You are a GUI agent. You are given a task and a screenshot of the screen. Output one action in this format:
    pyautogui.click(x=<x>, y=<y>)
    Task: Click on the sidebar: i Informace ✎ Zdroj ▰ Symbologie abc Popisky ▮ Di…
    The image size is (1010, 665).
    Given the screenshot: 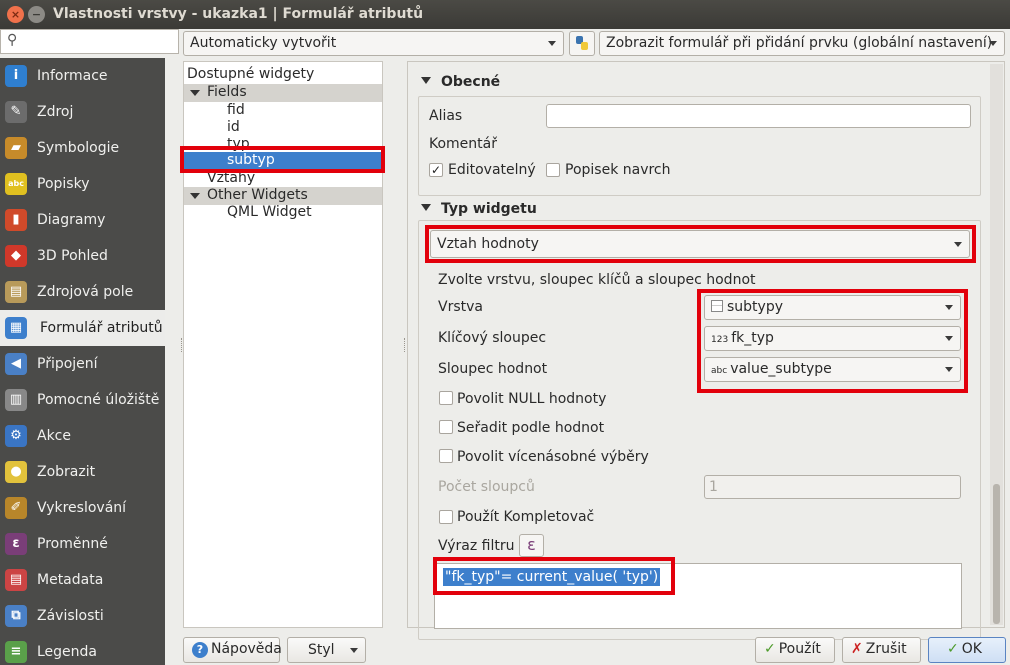 What is the action you would take?
    pyautogui.click(x=82, y=361)
    